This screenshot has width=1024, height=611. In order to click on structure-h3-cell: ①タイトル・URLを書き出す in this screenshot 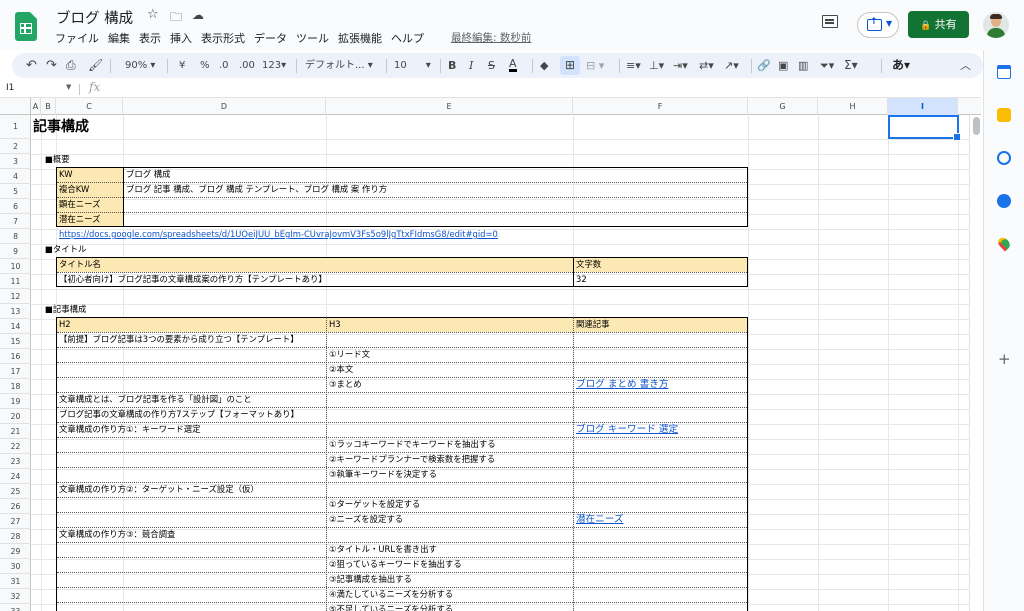, I will do `click(383, 549)`.